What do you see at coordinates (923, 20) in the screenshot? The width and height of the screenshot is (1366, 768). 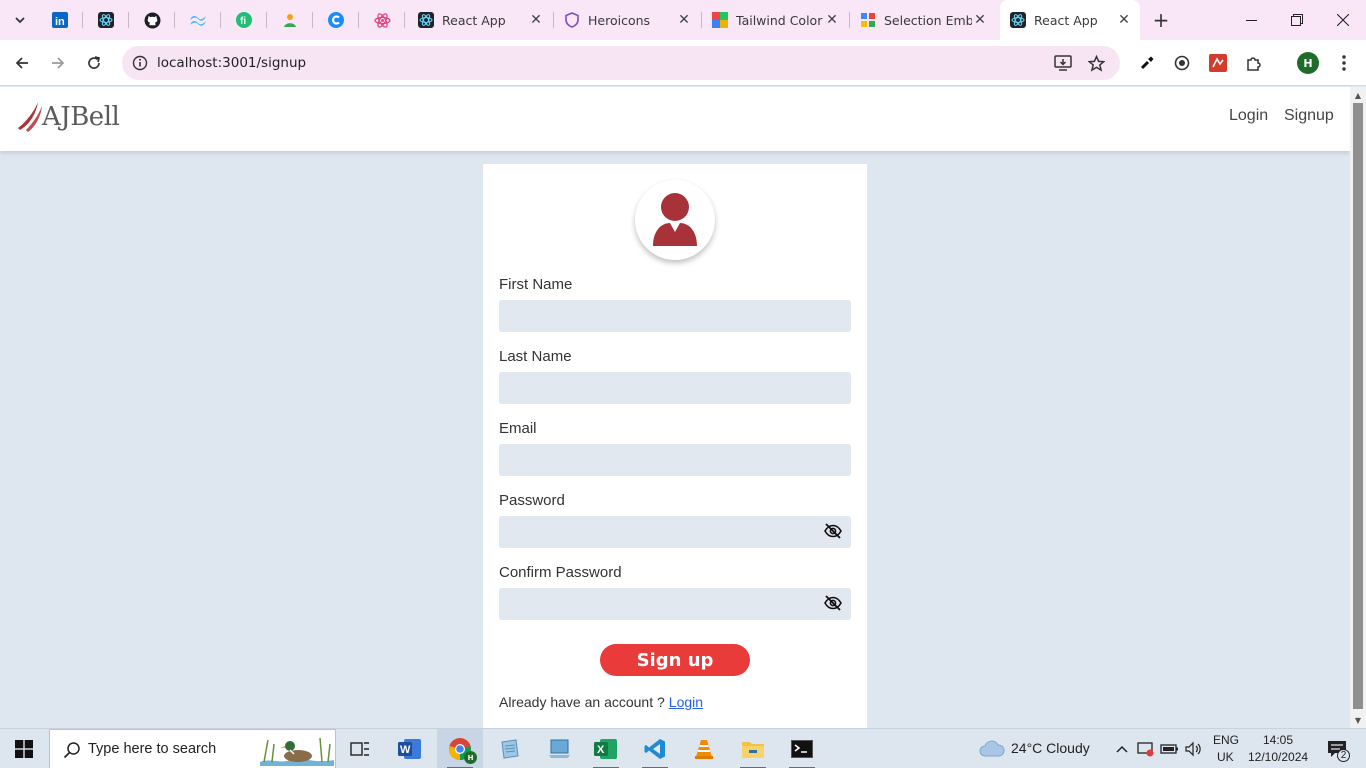 I see `tab-selection-emb: Selection Emb ✕` at bounding box center [923, 20].